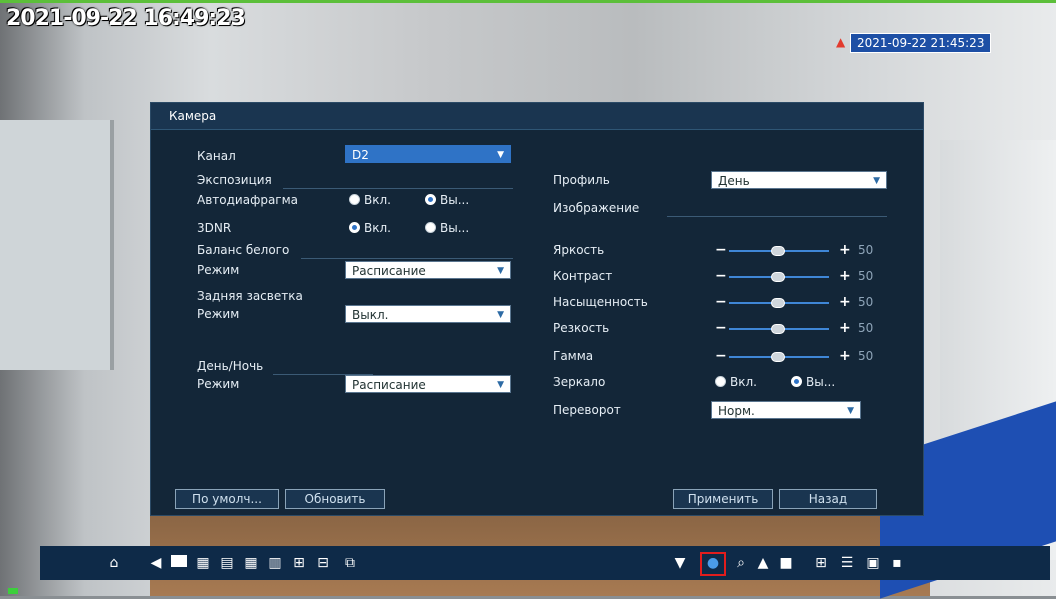 This screenshot has height=599, width=1056. Describe the element at coordinates (723, 499) in the screenshot. I see `apply-button: Применить` at that location.